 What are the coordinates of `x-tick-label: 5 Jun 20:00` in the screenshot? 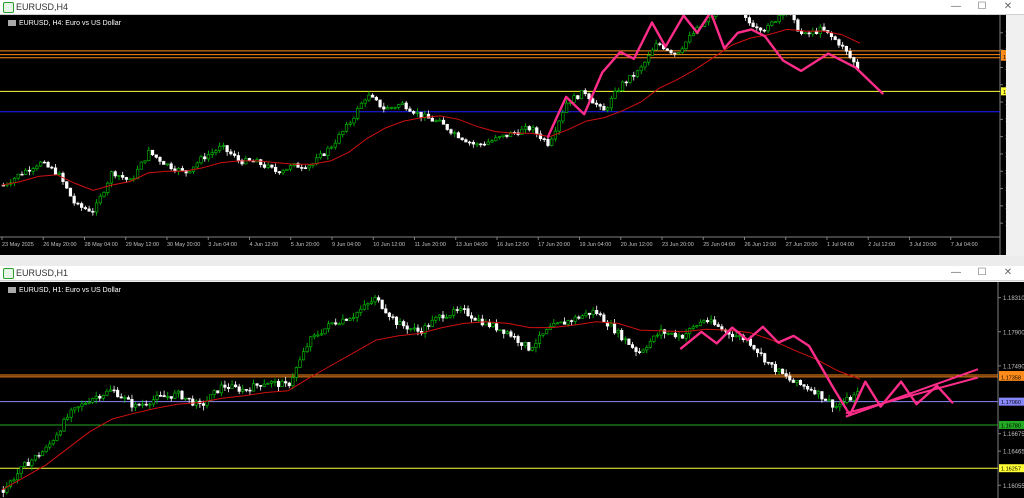 It's located at (305, 245).